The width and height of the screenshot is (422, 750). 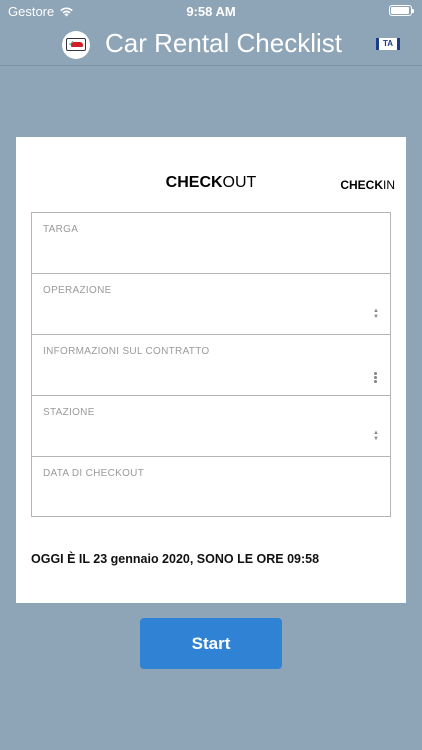 What do you see at coordinates (375, 377) in the screenshot?
I see `more-vertical-icon` at bounding box center [375, 377].